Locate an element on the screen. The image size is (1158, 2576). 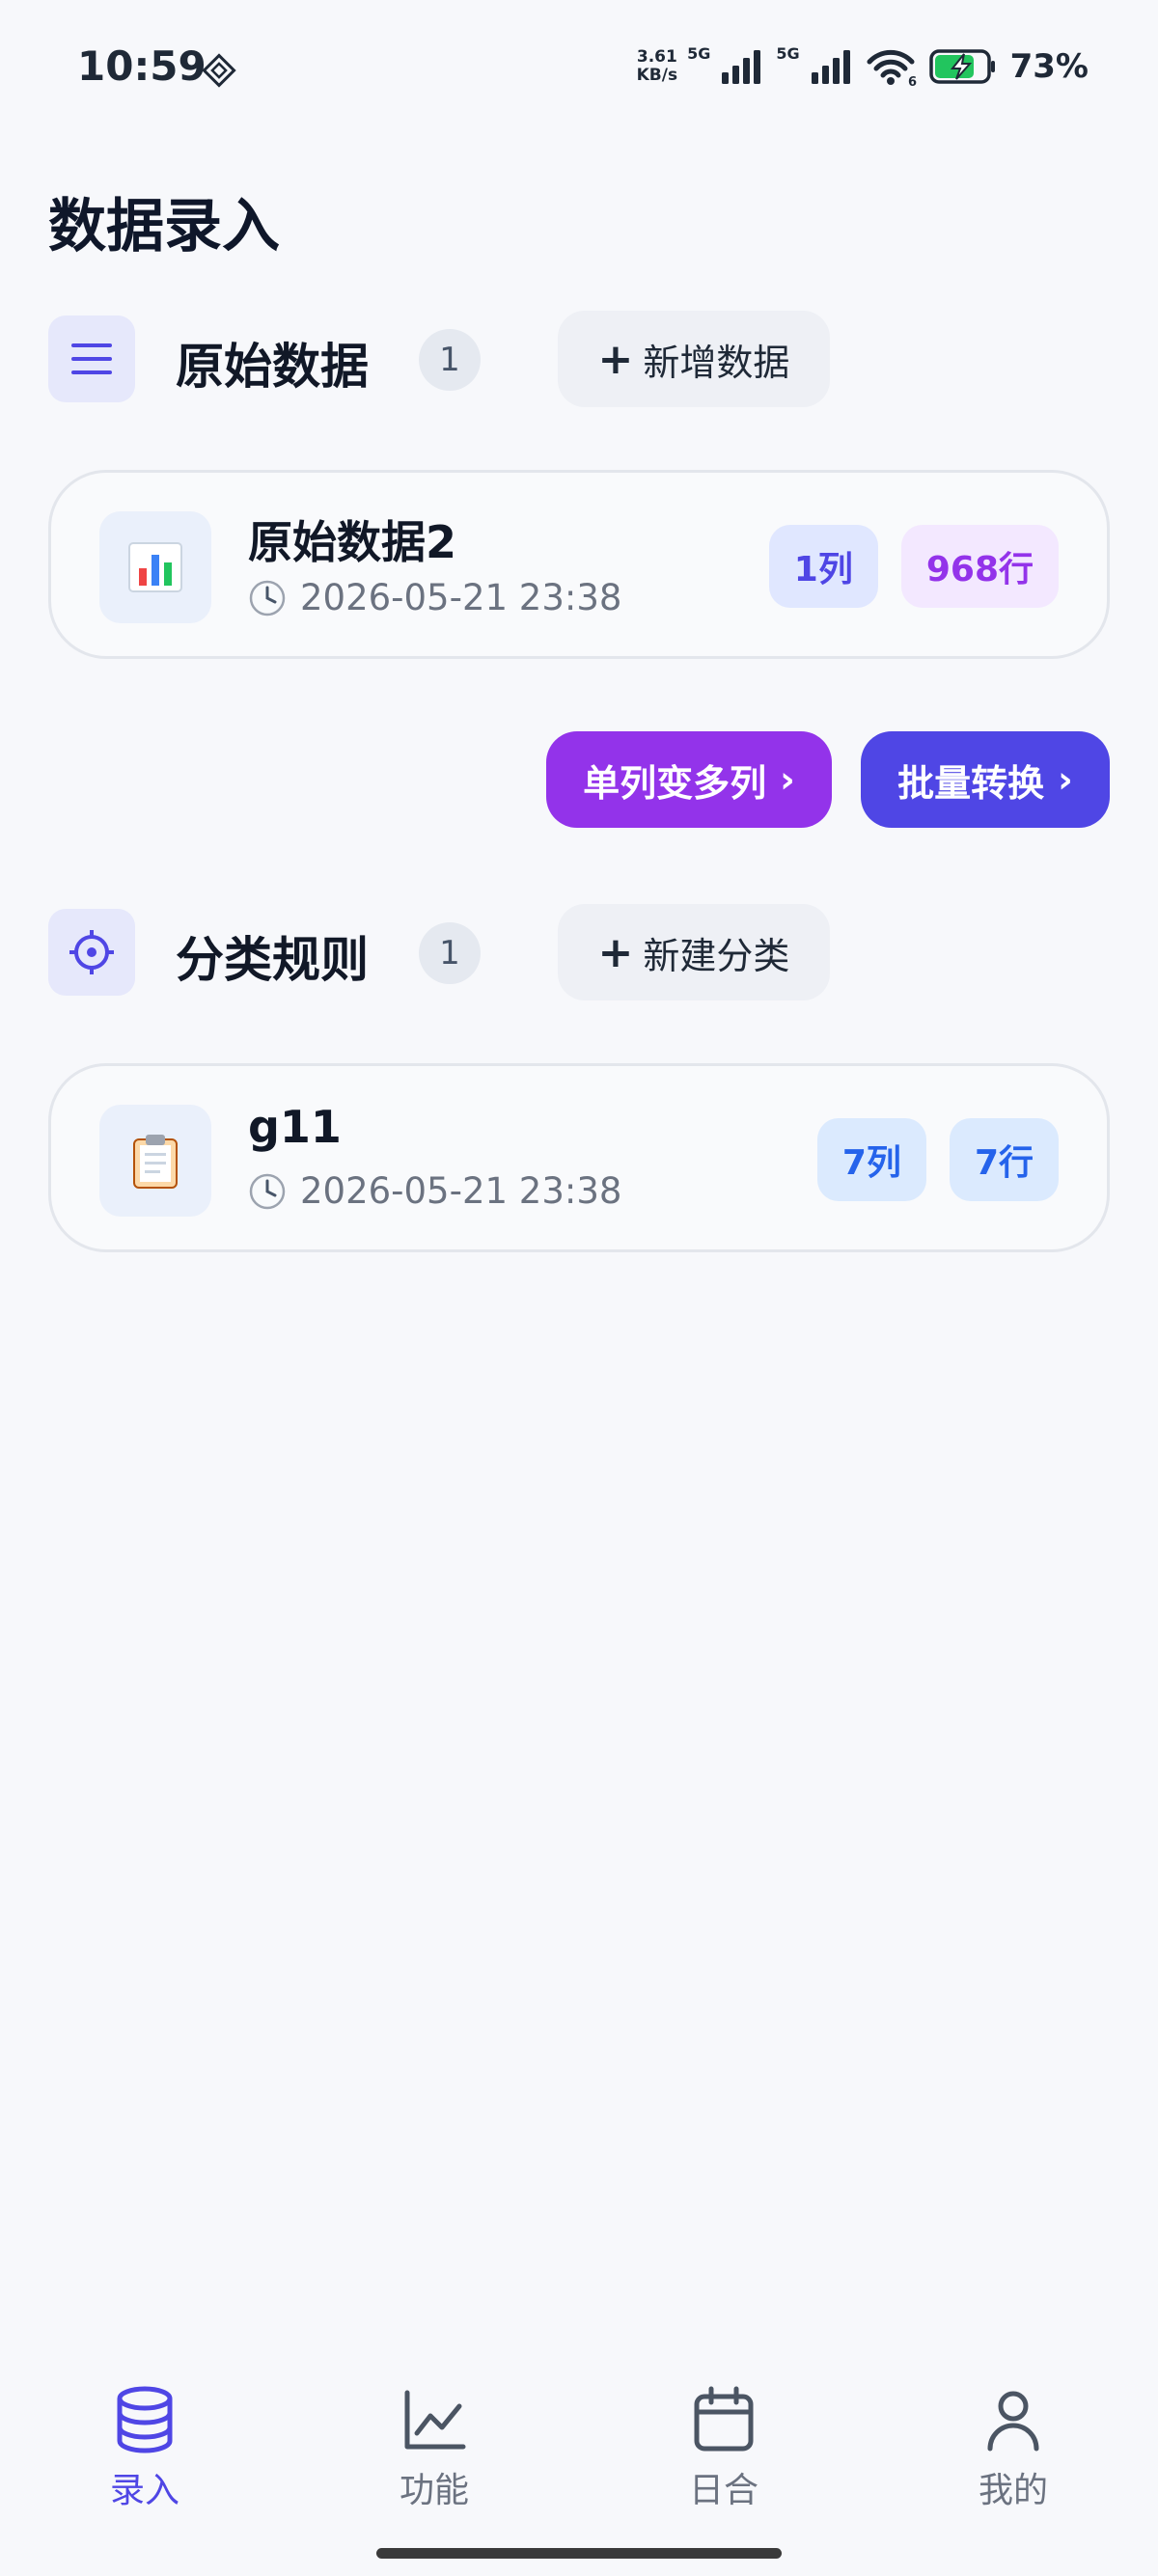
database-icon is located at coordinates (145, 2419).